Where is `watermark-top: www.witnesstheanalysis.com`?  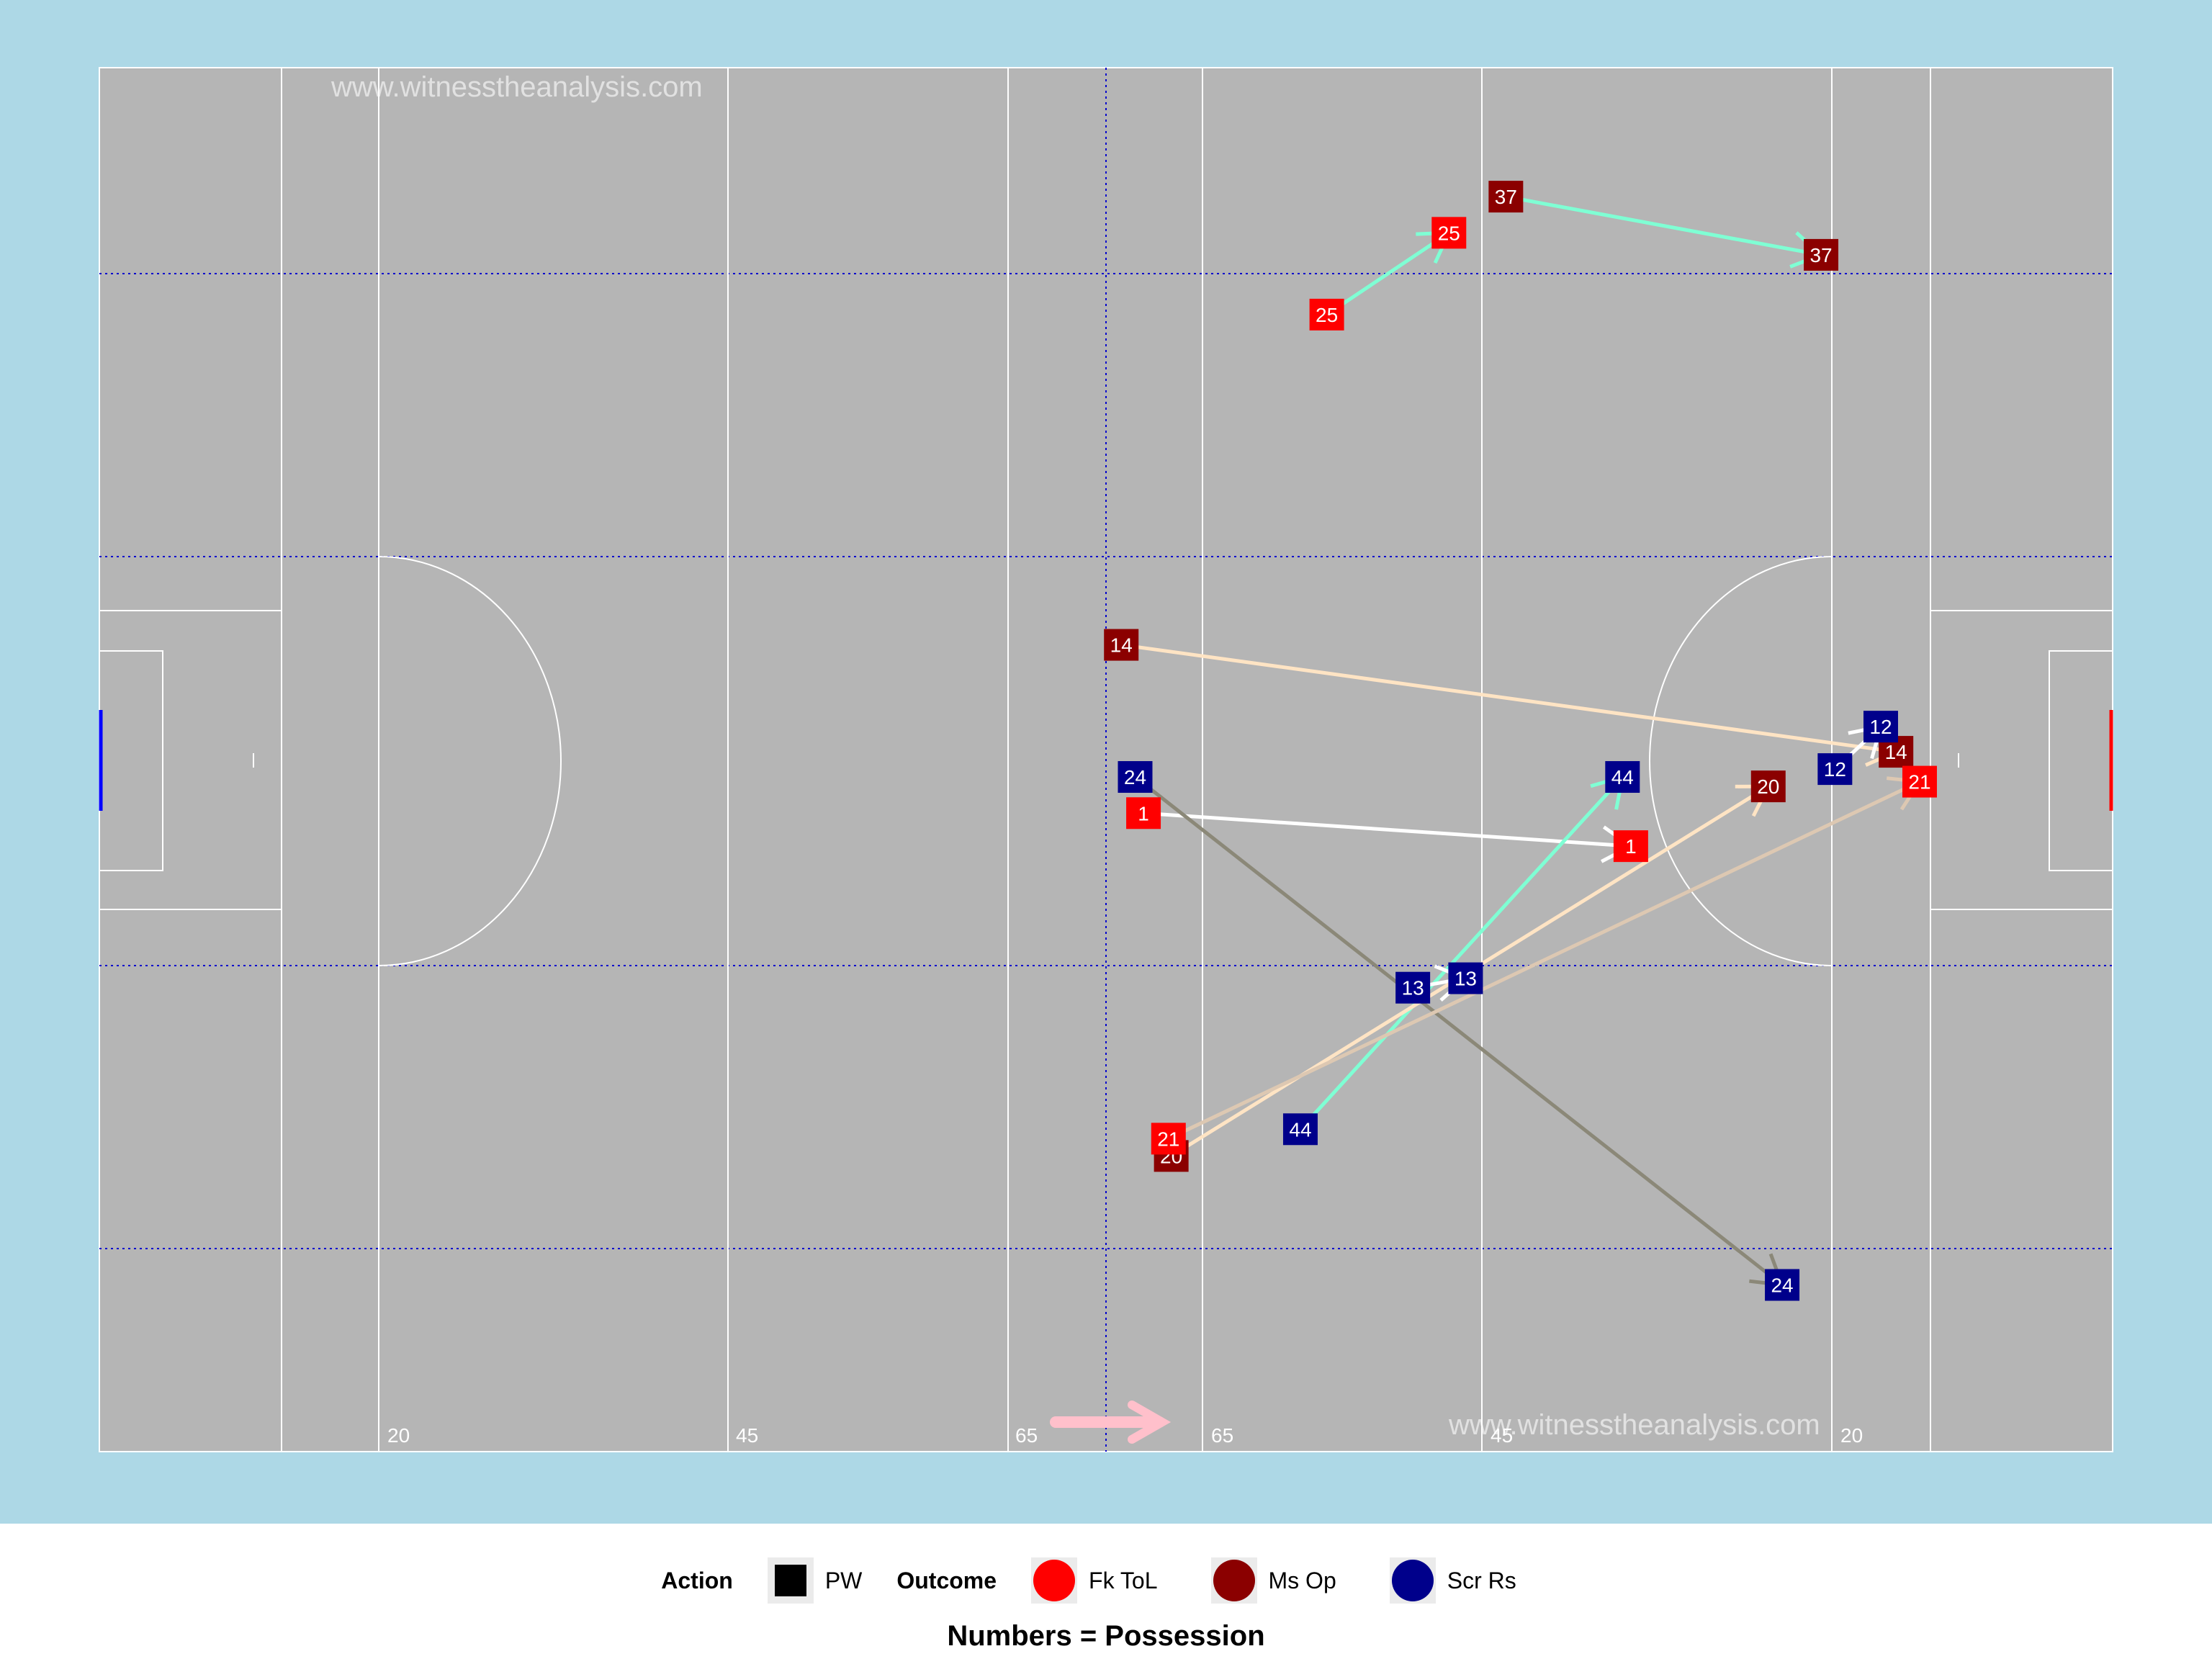 watermark-top: www.witnesstheanalysis.com is located at coordinates (517, 87).